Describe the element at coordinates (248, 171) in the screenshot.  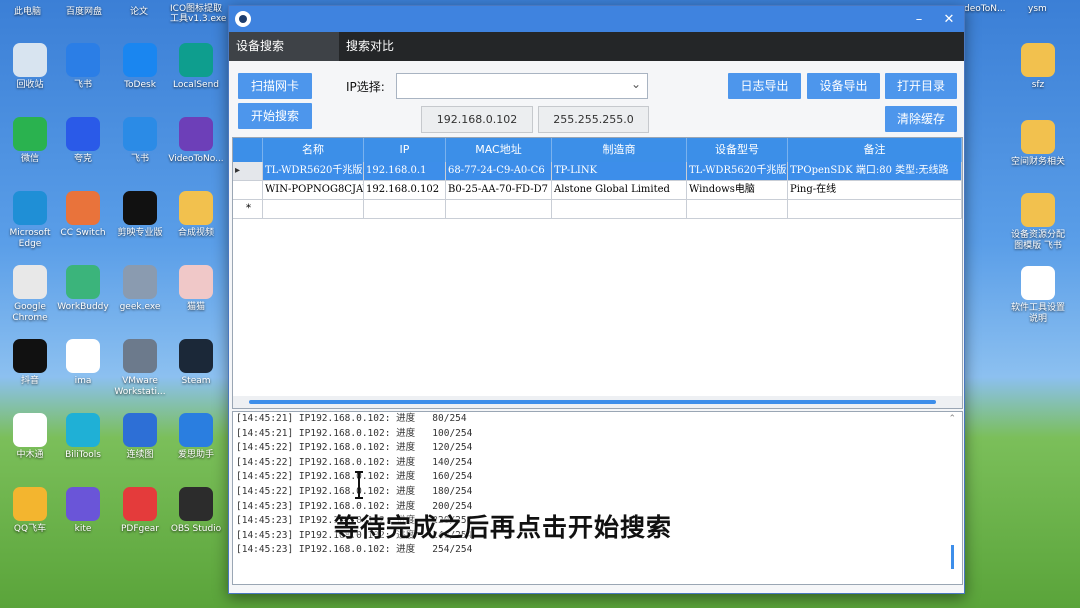
I see `row-selector-arrow-icon: ▸` at that location.